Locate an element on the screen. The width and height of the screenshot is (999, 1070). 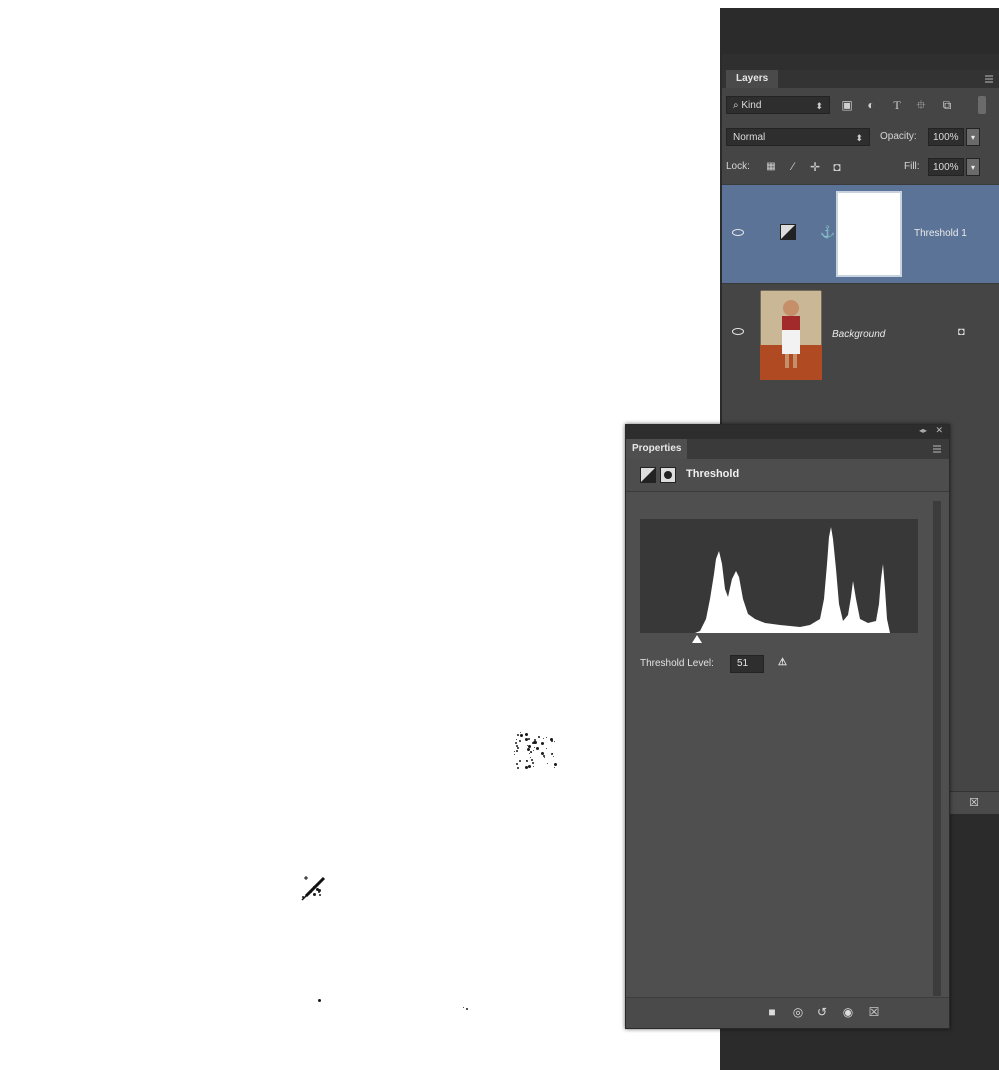
chevron-updown-icon: ⬍ is located at coordinates (859, 138).